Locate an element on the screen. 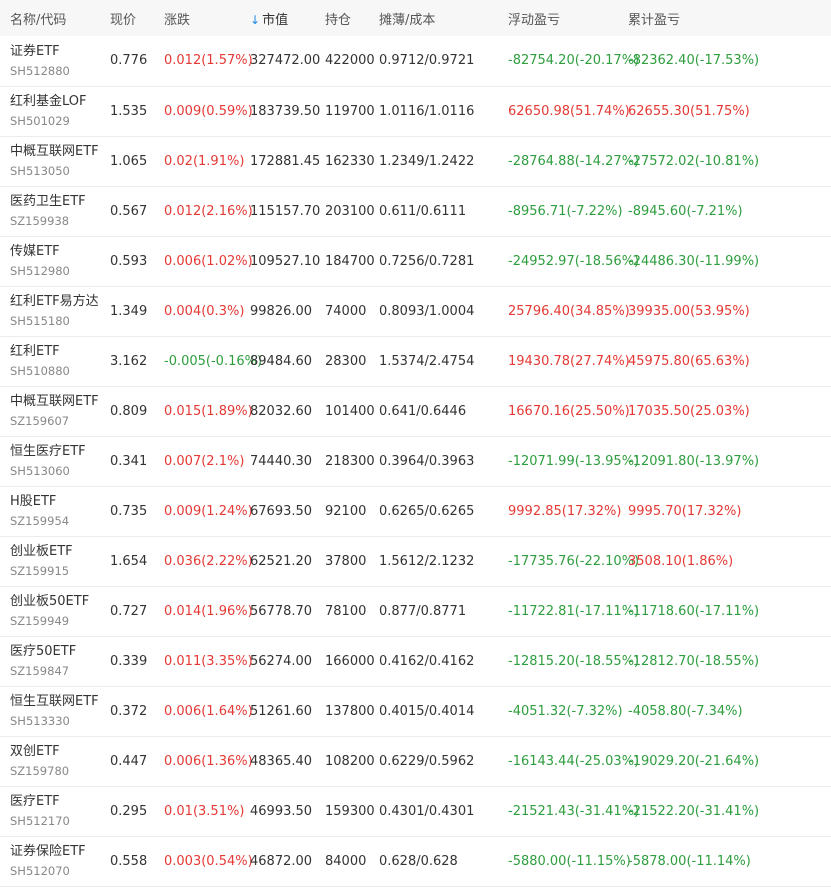  change-cell: 0.006(1.36%) is located at coordinates (208, 761).